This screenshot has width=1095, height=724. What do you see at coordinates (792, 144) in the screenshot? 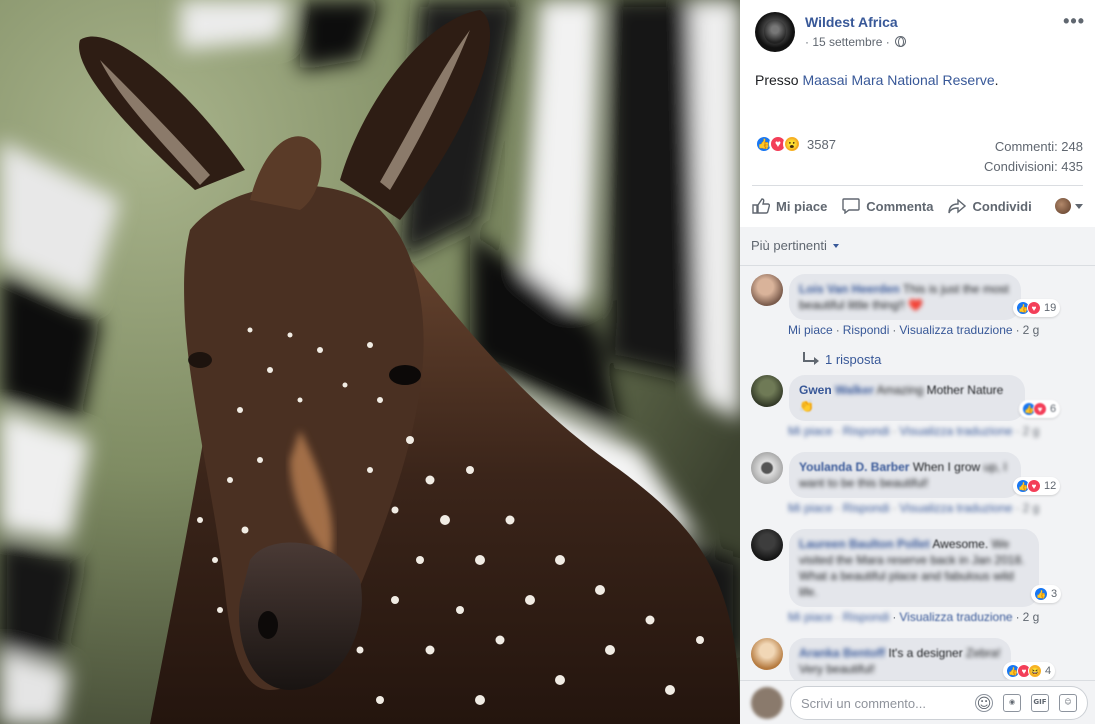
I see `wow-reaction-icon: 😮` at bounding box center [792, 144].